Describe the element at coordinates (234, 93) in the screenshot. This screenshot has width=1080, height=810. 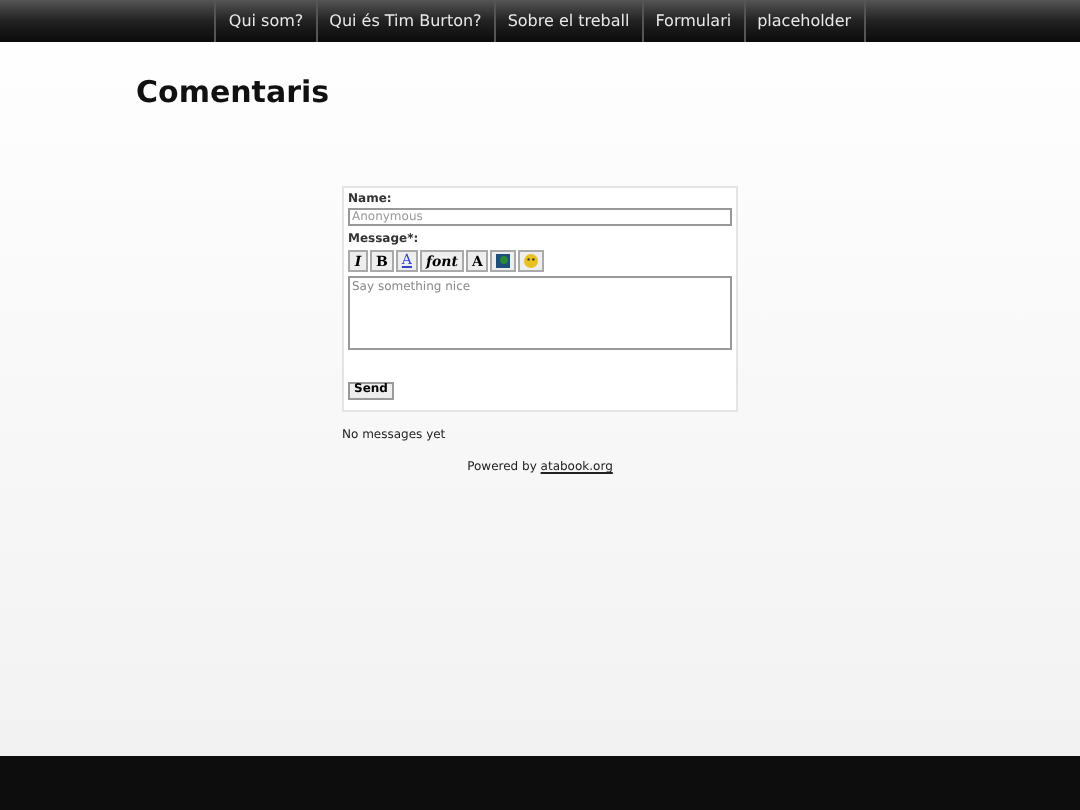
I see `page-title: Comentaris` at that location.